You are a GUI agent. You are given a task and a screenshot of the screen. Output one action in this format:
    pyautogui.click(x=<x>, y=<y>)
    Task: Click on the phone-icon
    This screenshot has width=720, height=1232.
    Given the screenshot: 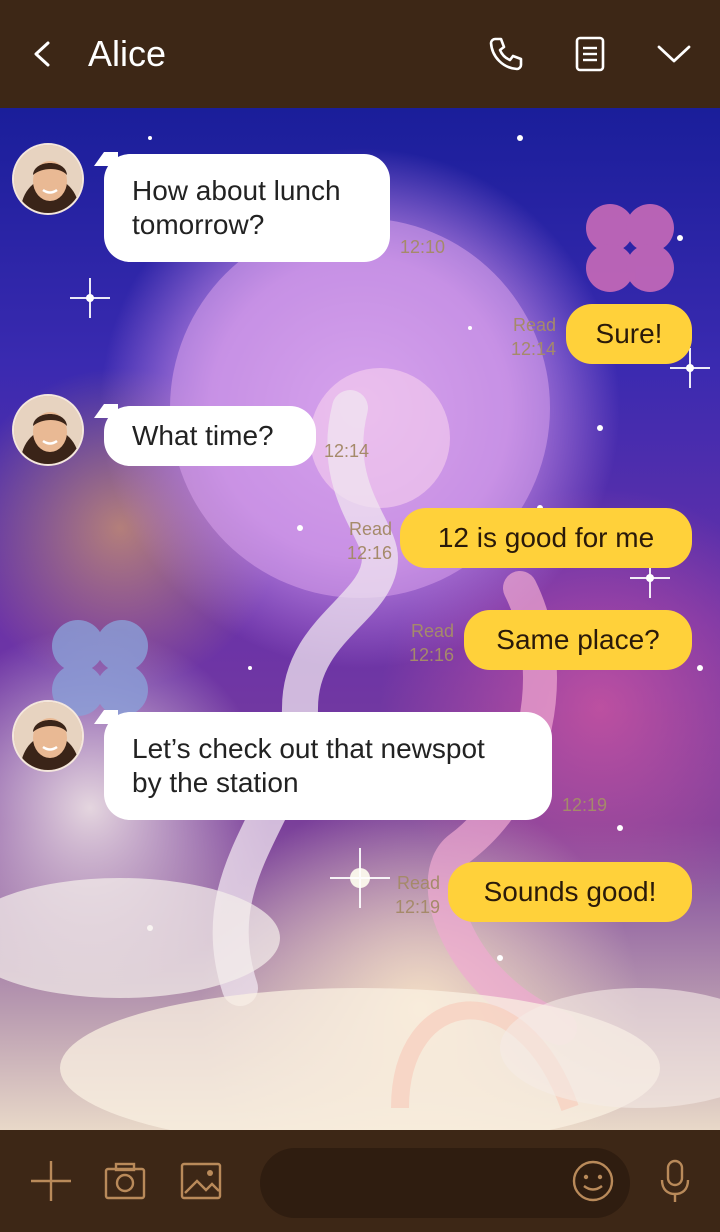 What is the action you would take?
    pyautogui.click(x=506, y=54)
    